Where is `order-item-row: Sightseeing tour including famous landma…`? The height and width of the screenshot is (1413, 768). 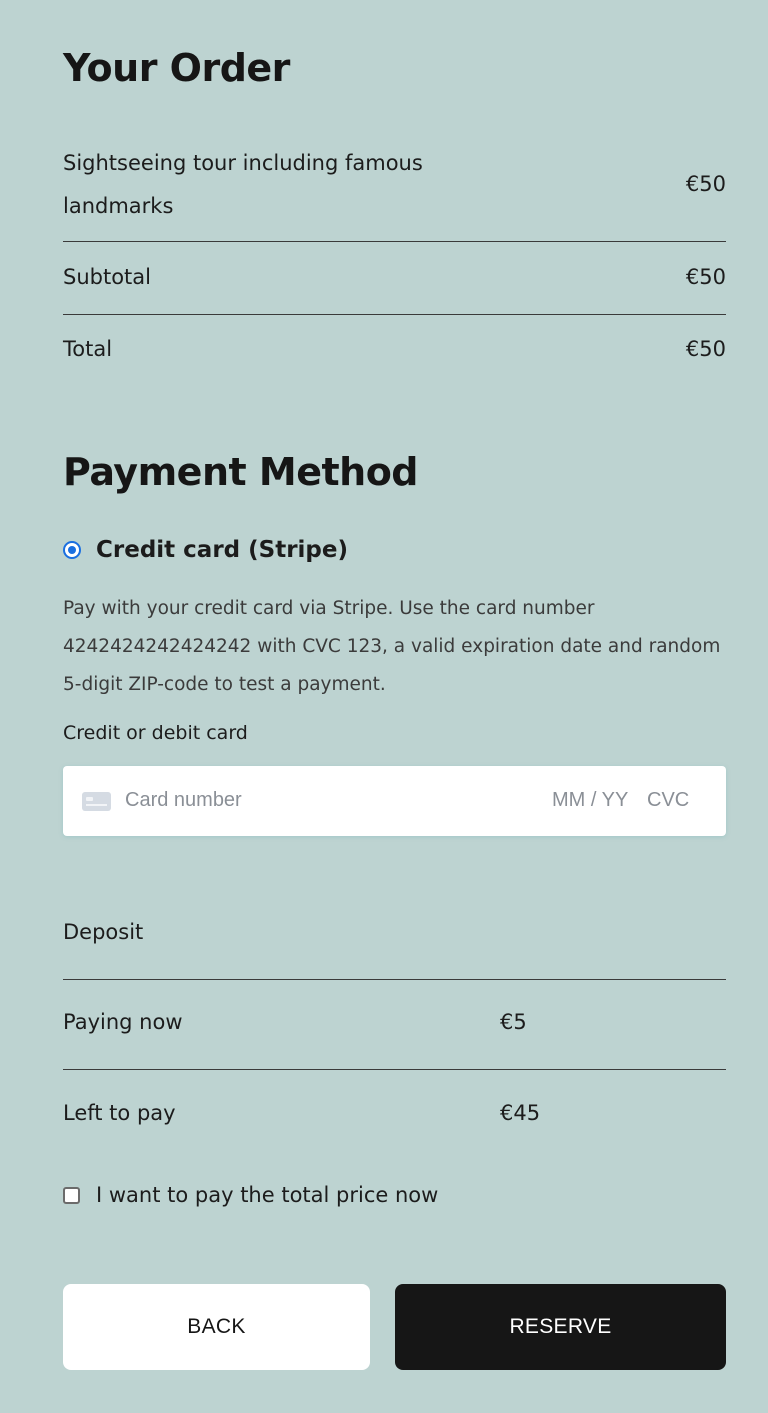
order-item-row: Sightseeing tour including famous landma… is located at coordinates (394, 192).